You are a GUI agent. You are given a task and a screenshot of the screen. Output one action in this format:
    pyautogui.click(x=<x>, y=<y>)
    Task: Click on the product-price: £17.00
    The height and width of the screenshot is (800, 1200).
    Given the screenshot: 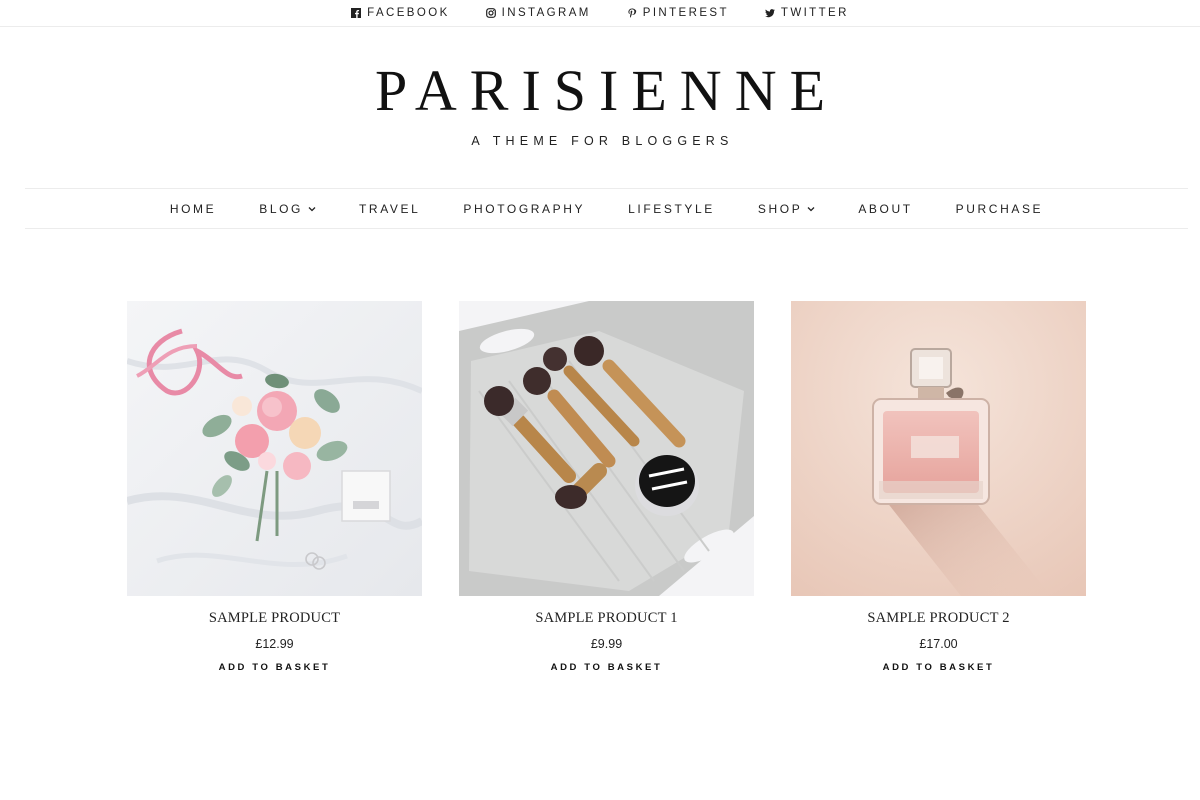 What is the action you would take?
    pyautogui.click(x=938, y=644)
    